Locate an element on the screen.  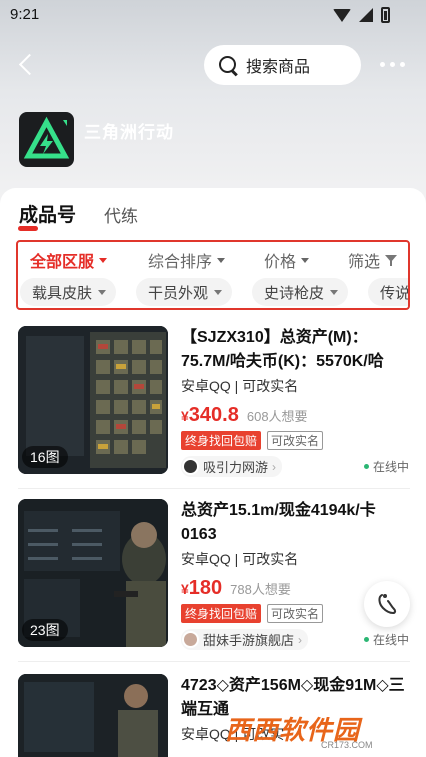
filter-panel: 全部区服 综合排序 价格 筛选 载具皮肤 干员外观 史诗枪皮 传说 is located at coordinates (213, 275).